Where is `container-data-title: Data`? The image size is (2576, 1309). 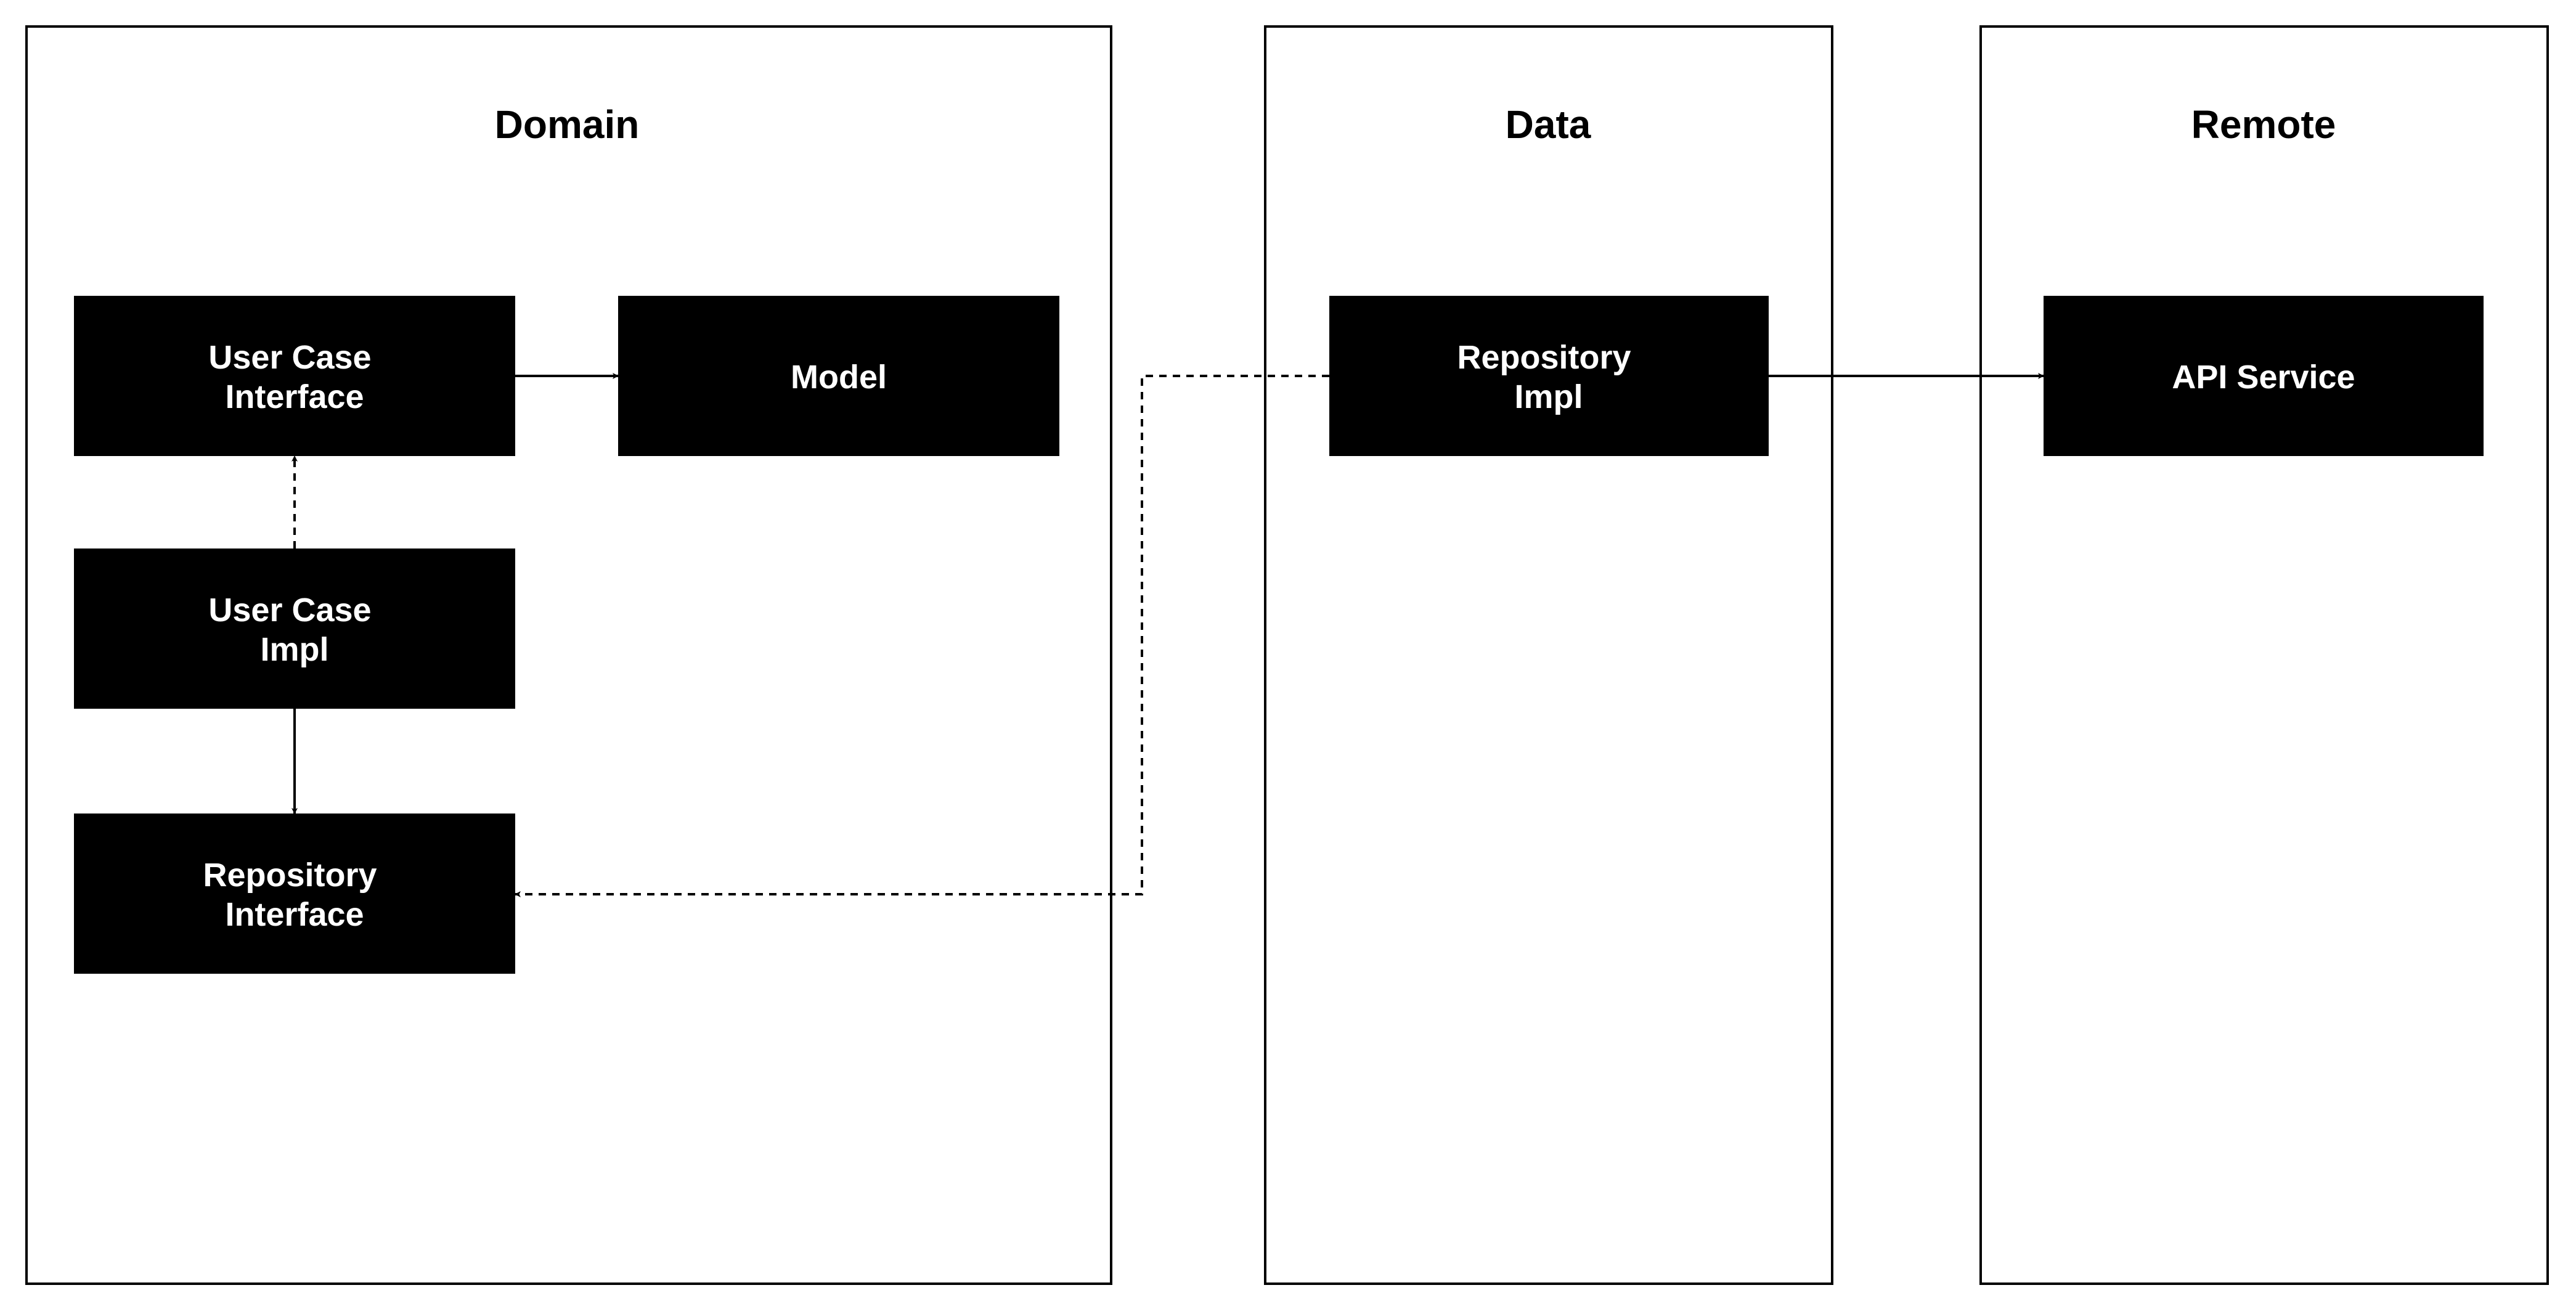
container-data-title: Data is located at coordinates (1549, 125).